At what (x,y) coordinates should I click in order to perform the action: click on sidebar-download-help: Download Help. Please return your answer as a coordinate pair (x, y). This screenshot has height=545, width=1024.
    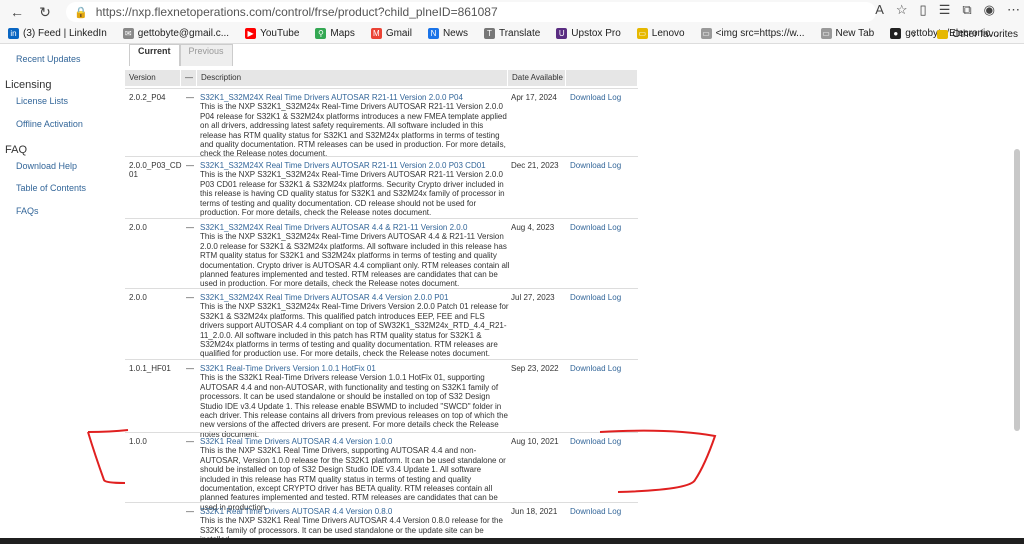
    Looking at the image, I should click on (46, 166).